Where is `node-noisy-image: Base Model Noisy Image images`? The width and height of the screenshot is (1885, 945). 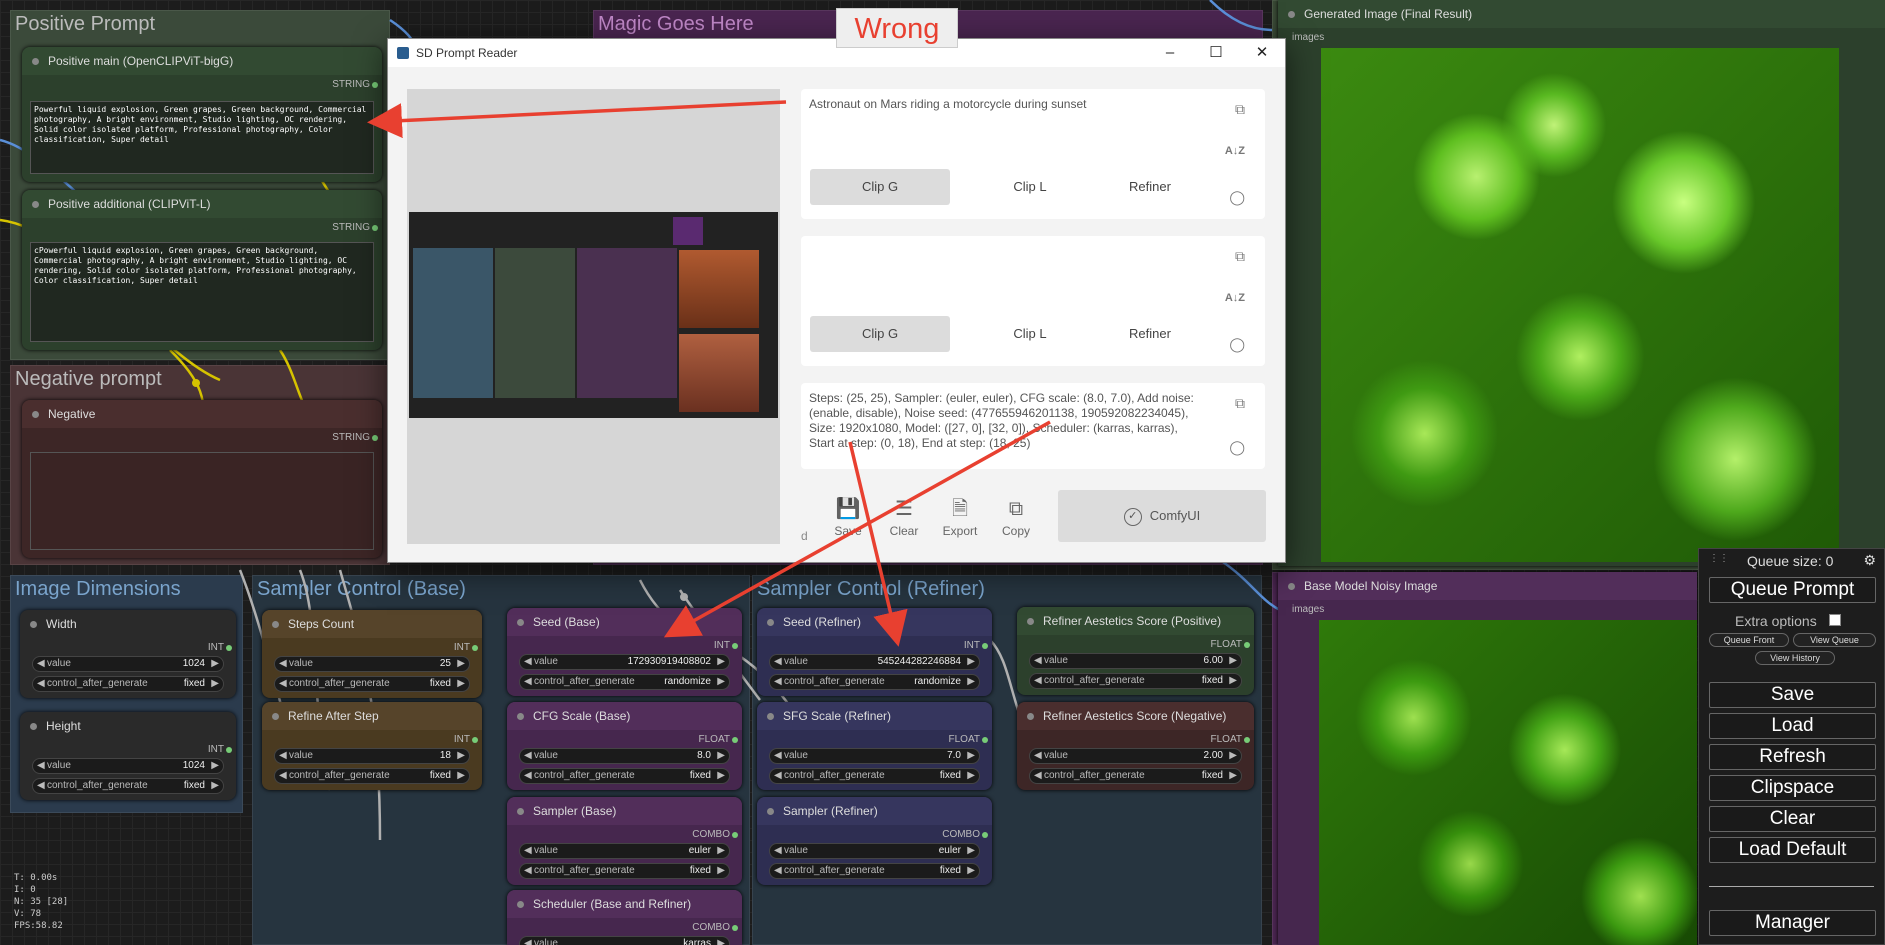 node-noisy-image: Base Model Noisy Image images is located at coordinates (1487, 758).